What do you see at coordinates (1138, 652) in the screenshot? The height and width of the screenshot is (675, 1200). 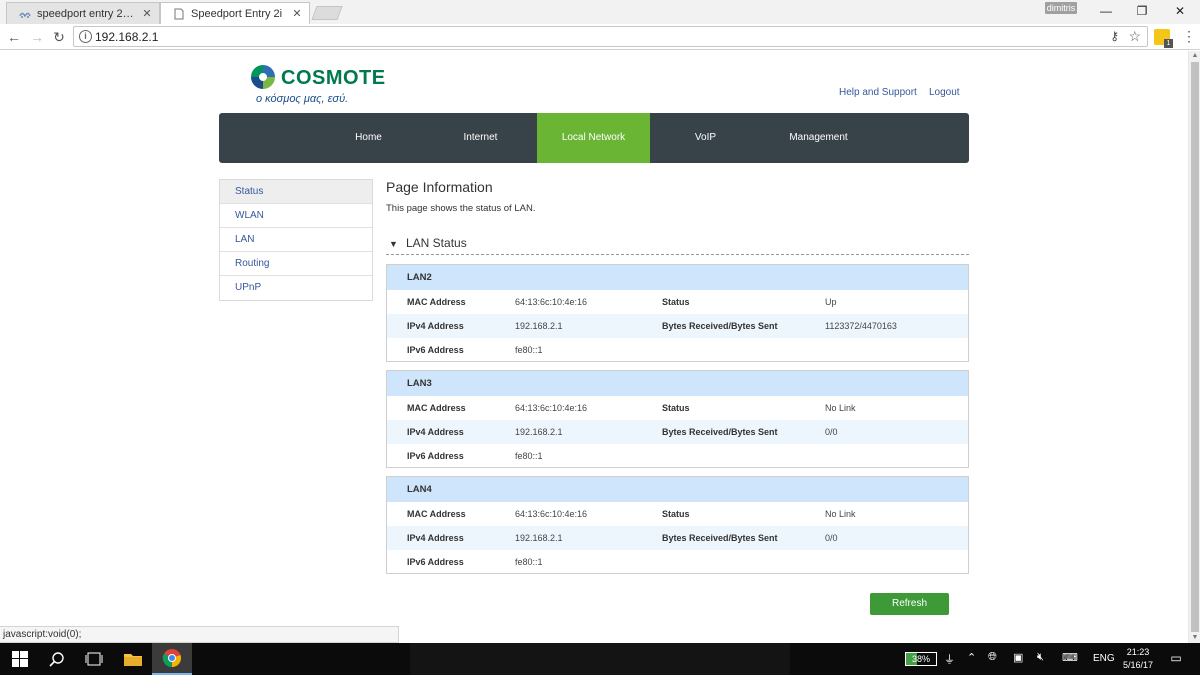 I see `clock-time: 21:23` at bounding box center [1138, 652].